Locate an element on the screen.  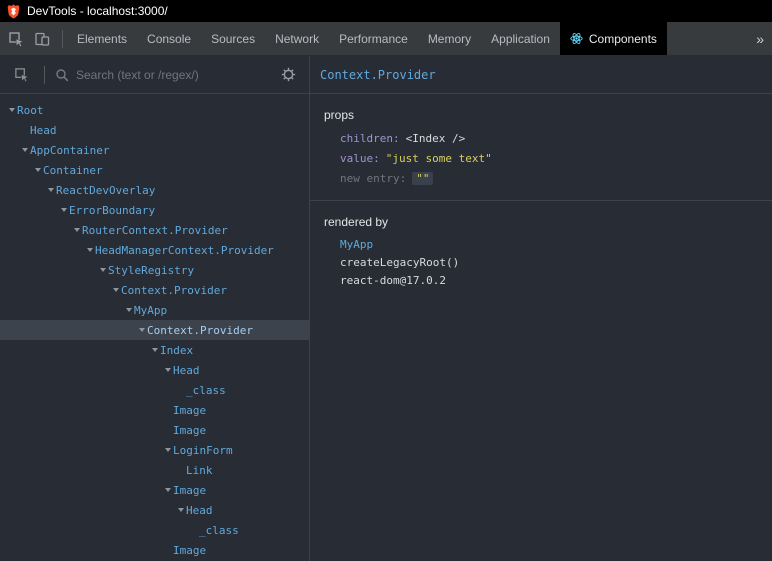
tree-row-appcontainer: AppContainer is located at coordinates (154, 150).